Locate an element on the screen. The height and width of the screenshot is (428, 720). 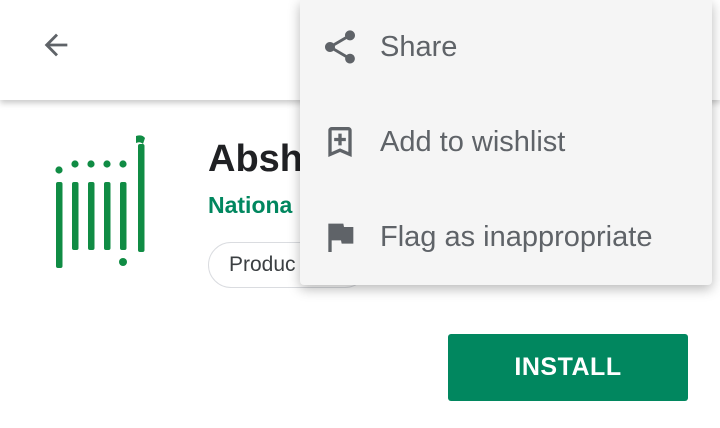
app-logo is located at coordinates (102, 203).